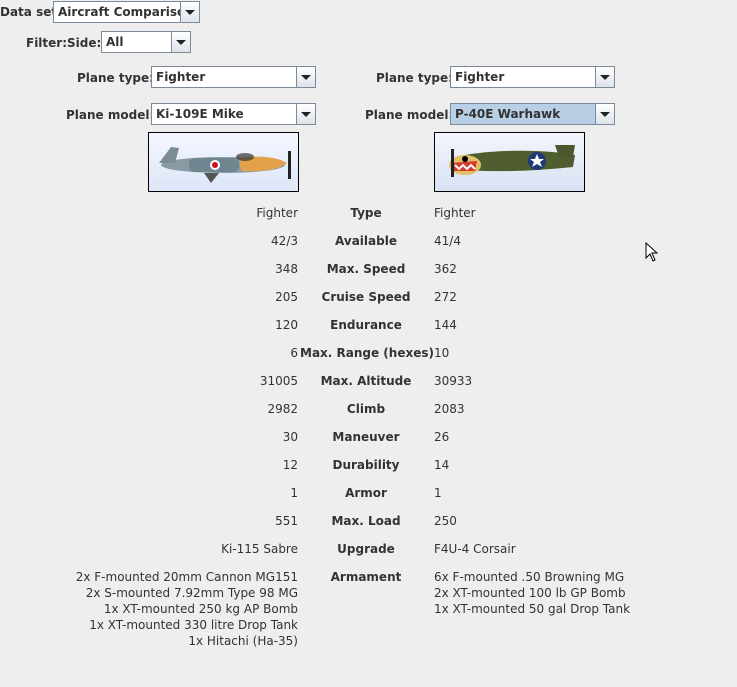  Describe the element at coordinates (366, 241) in the screenshot. I see `stat-label: Available` at that location.